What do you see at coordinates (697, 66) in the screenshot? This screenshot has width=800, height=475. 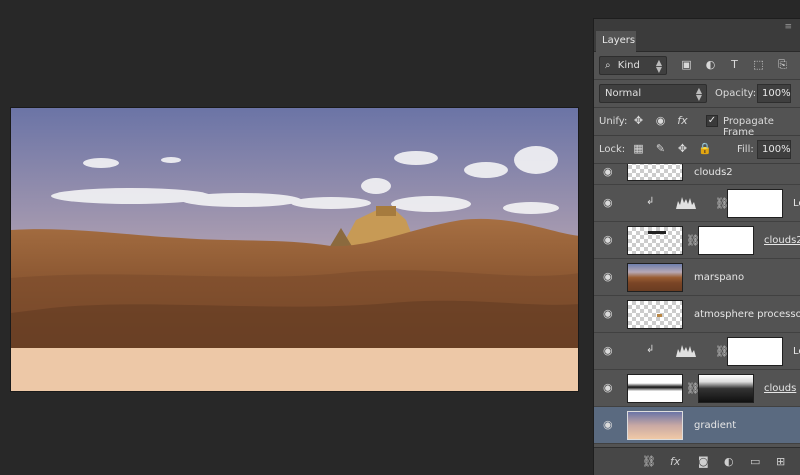 I see `filter-row: ⌕ Kind ▲ ▼ ▣ ◐ T ⬚ ⎘` at bounding box center [697, 66].